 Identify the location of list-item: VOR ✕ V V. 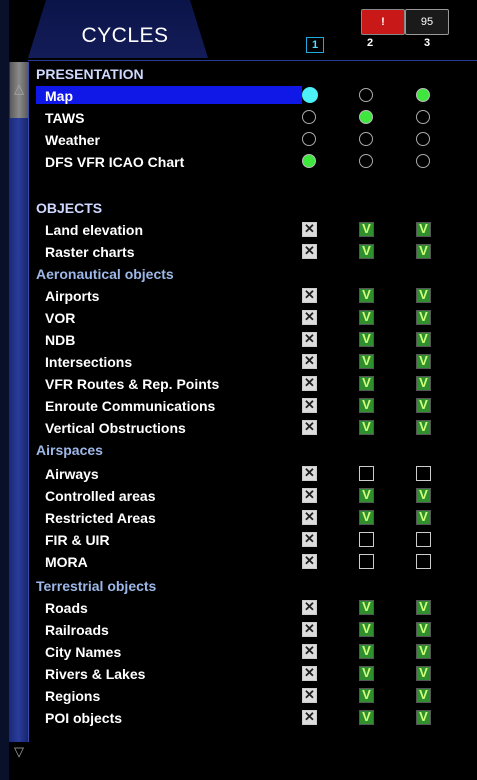
(256, 319).